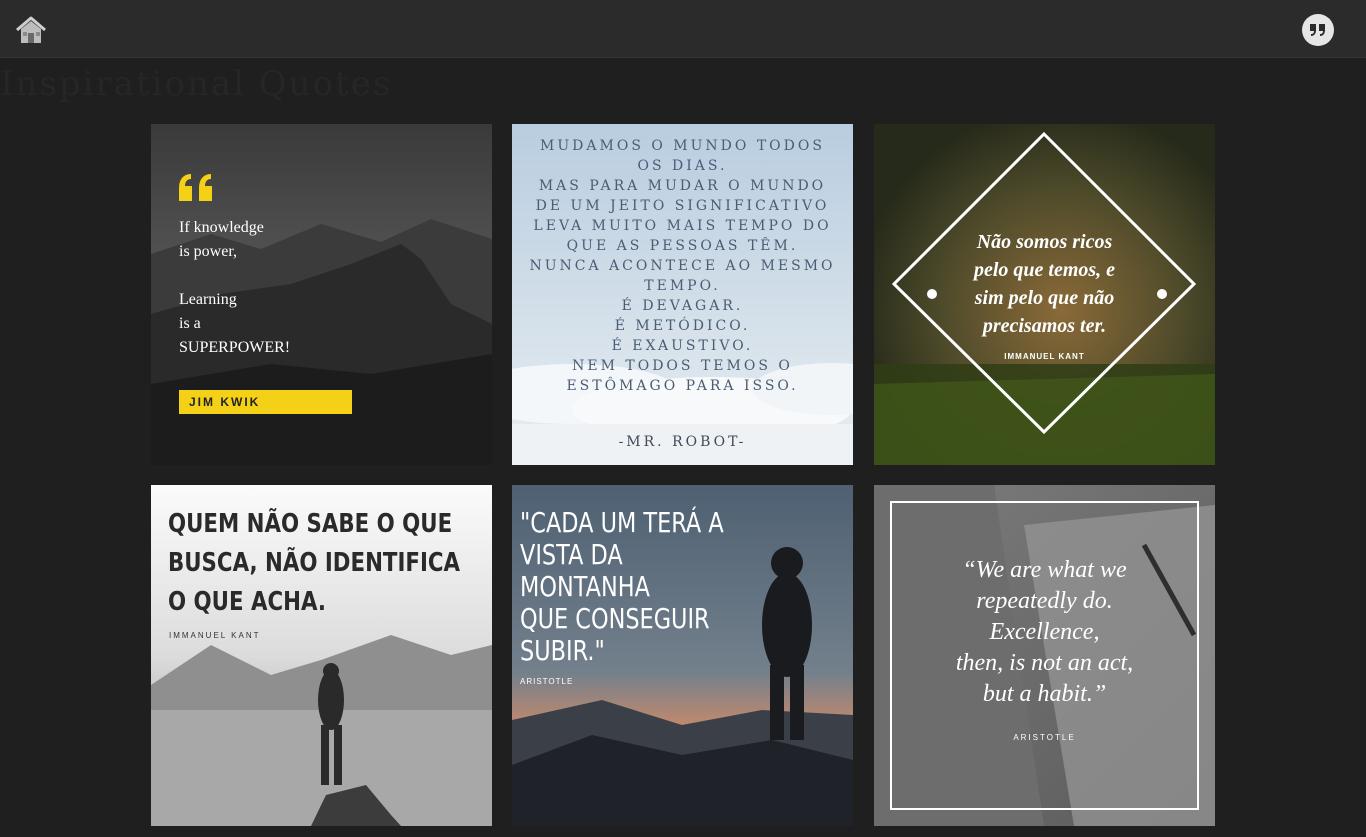  I want to click on home-icon, so click(31, 29).